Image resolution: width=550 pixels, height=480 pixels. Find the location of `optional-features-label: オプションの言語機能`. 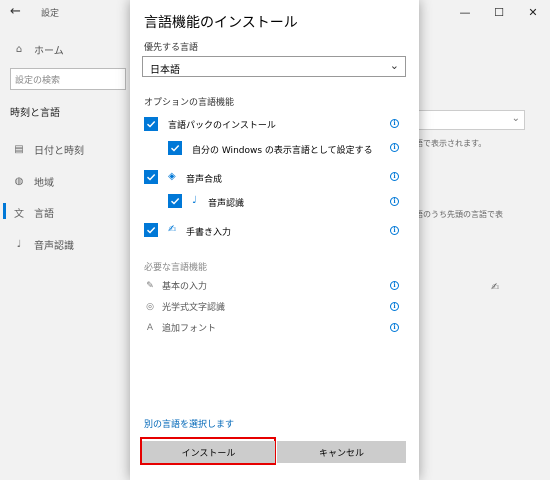

optional-features-label: オプションの言語機能 is located at coordinates (189, 103).